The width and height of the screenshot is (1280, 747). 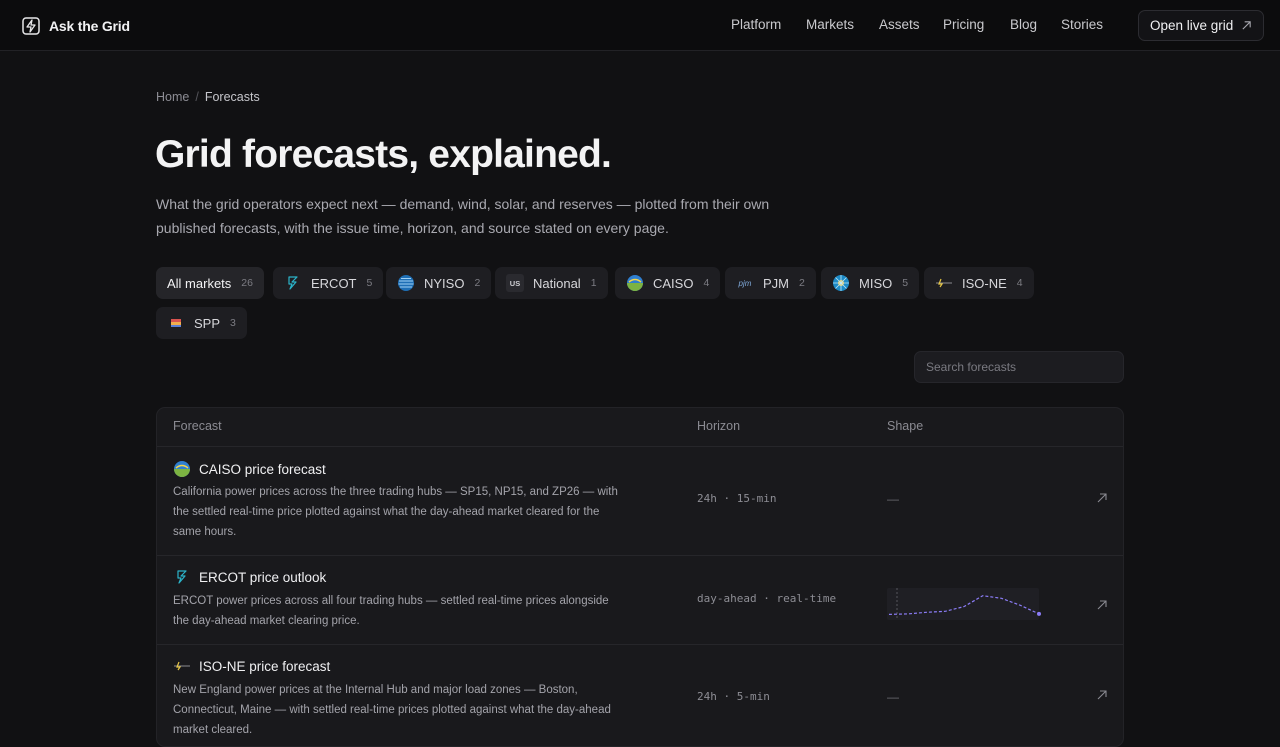 I want to click on price-shape-sparkline, so click(x=964, y=604).